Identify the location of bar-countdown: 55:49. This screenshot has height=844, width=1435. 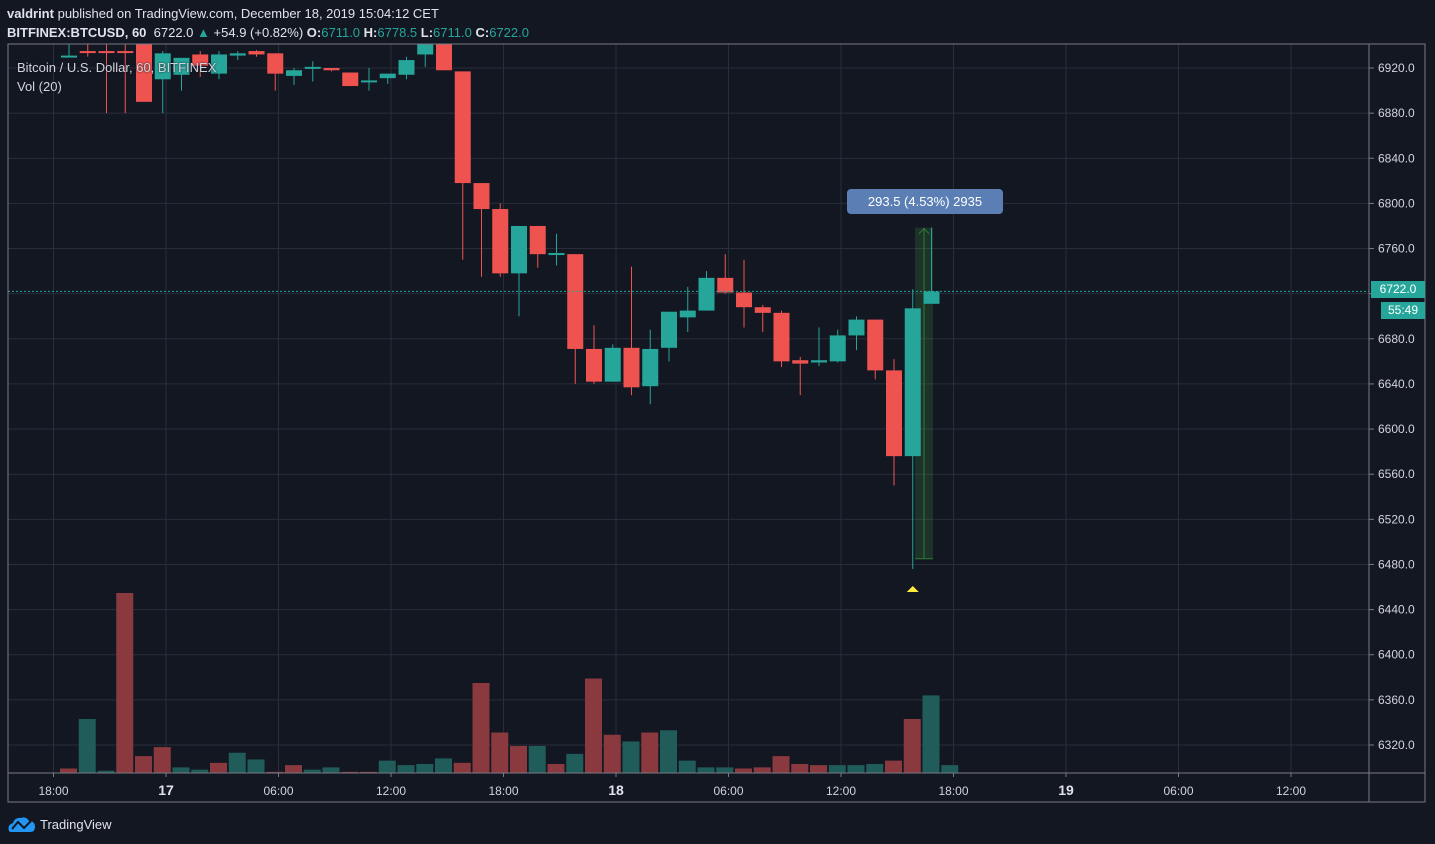
(1403, 310).